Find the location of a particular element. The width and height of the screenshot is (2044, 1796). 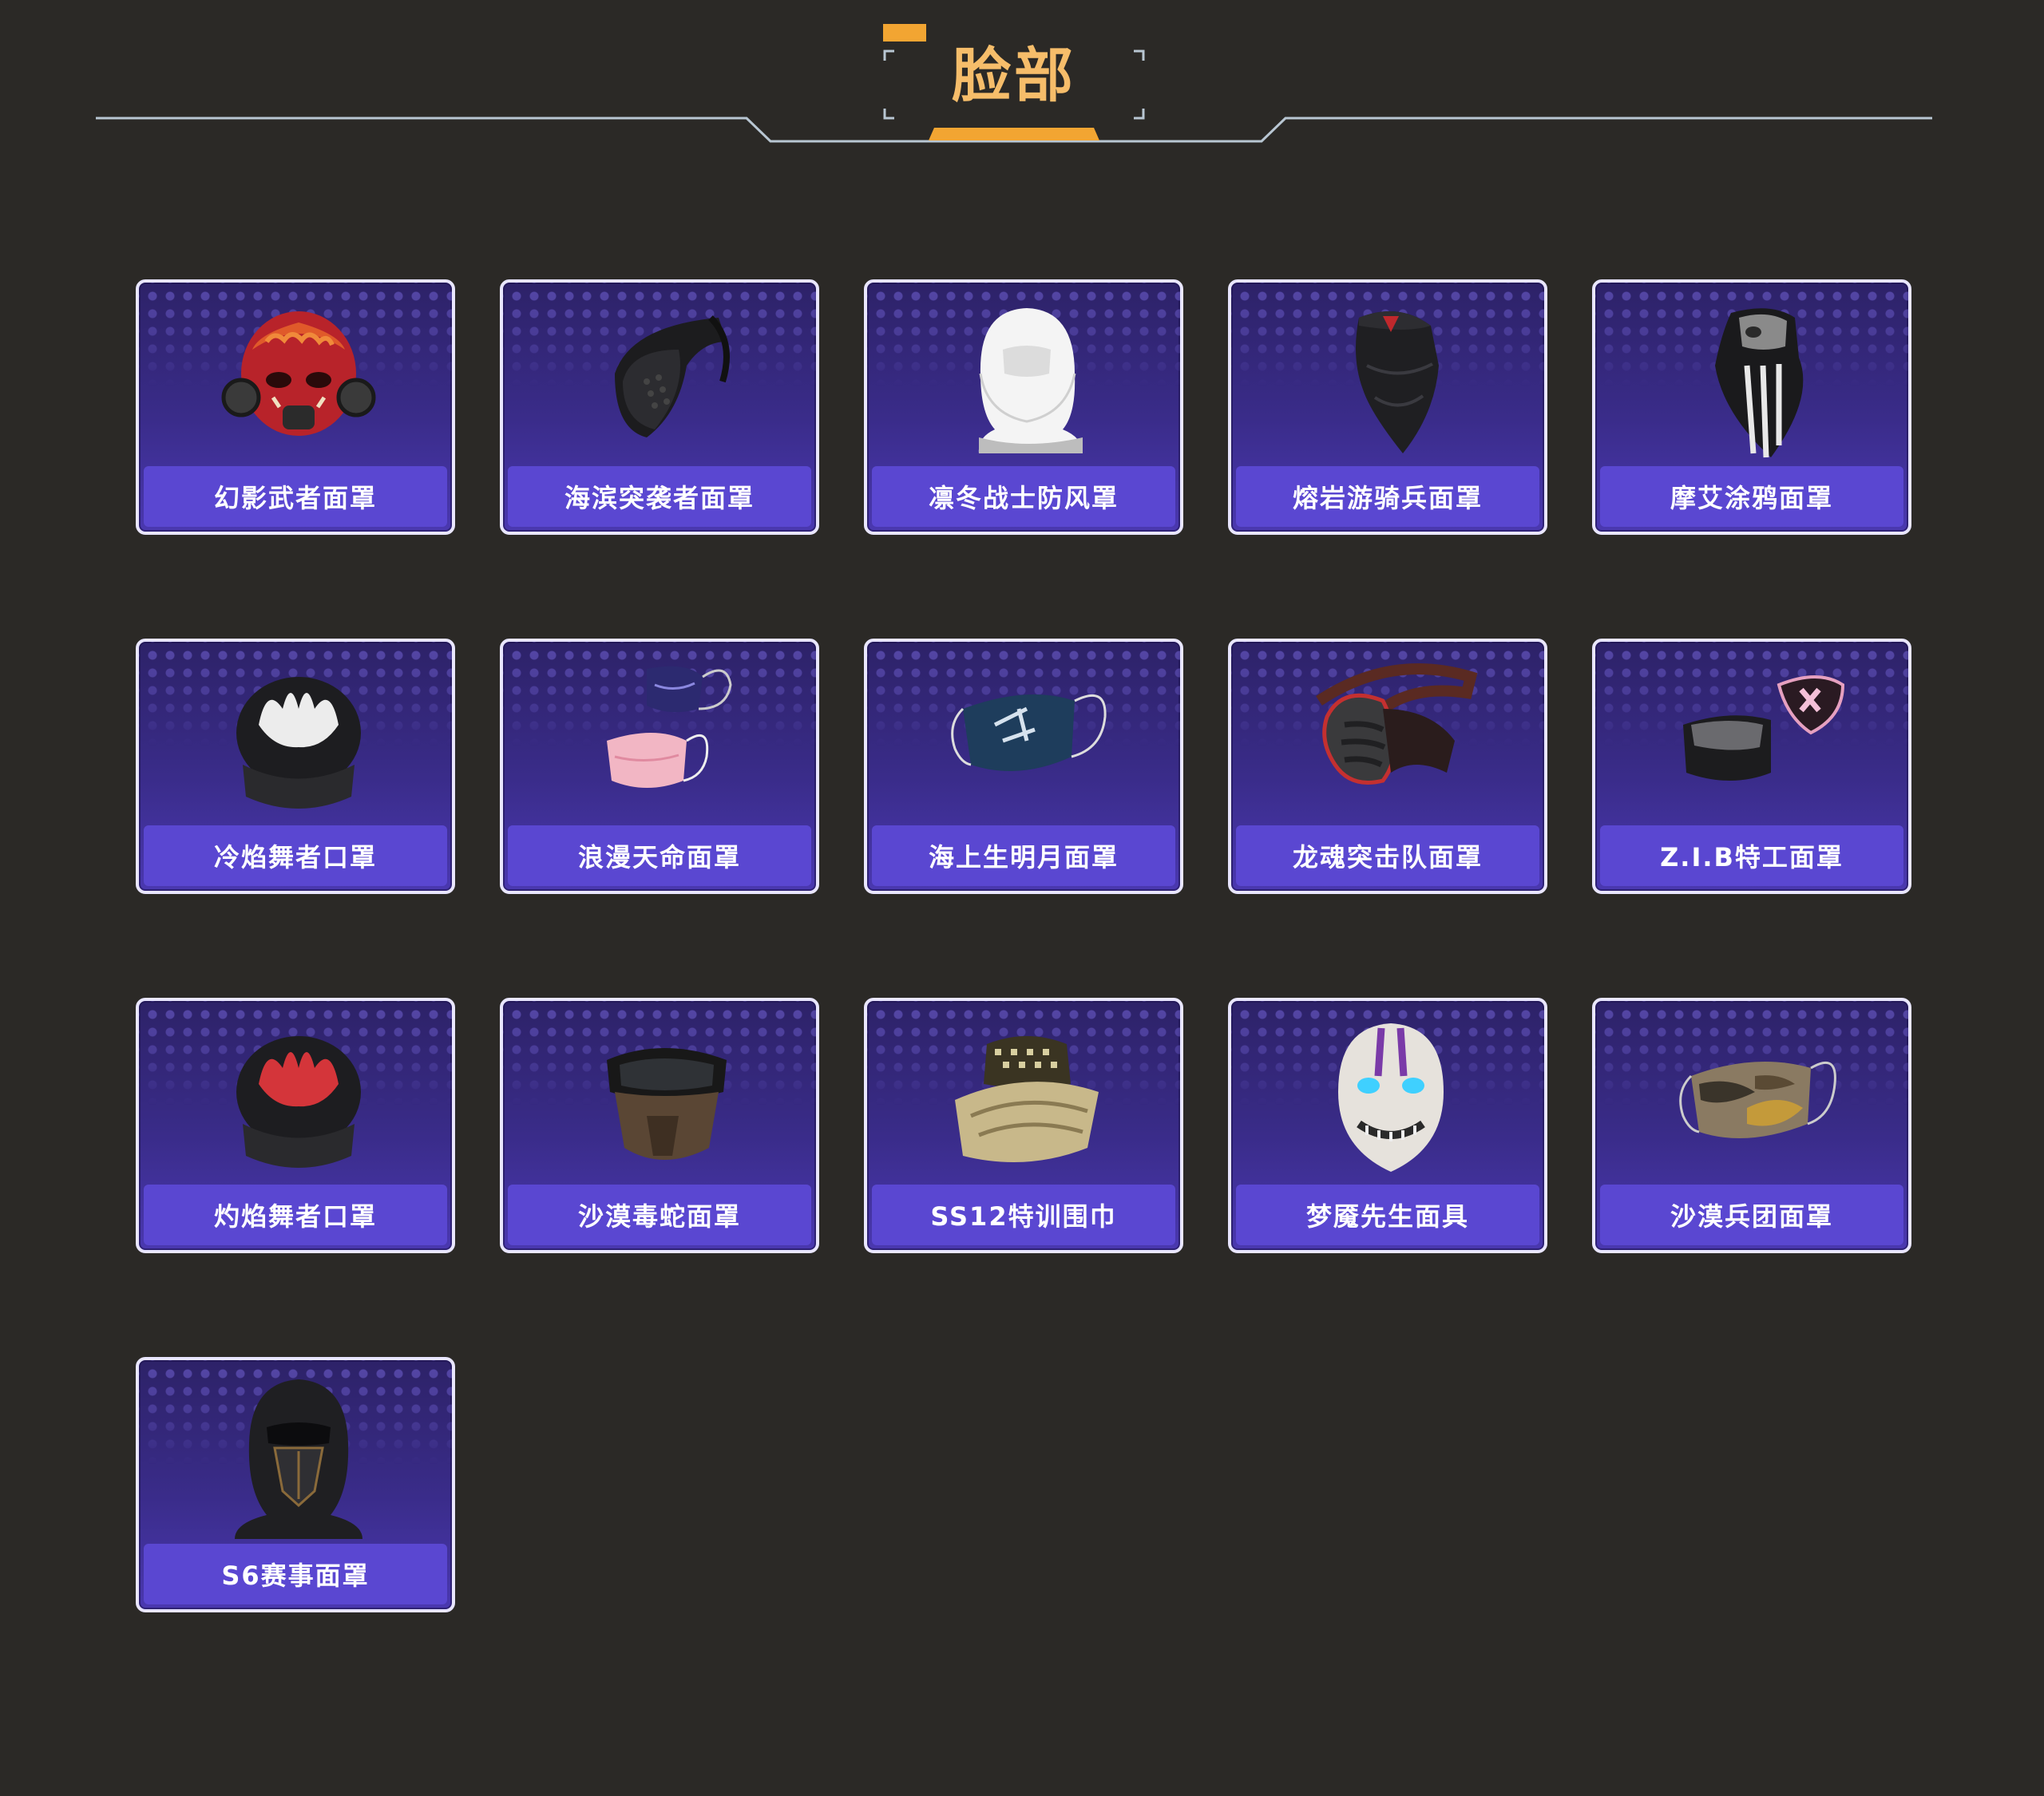

item-card: 海滨突袭者面罩 is located at coordinates (659, 407).